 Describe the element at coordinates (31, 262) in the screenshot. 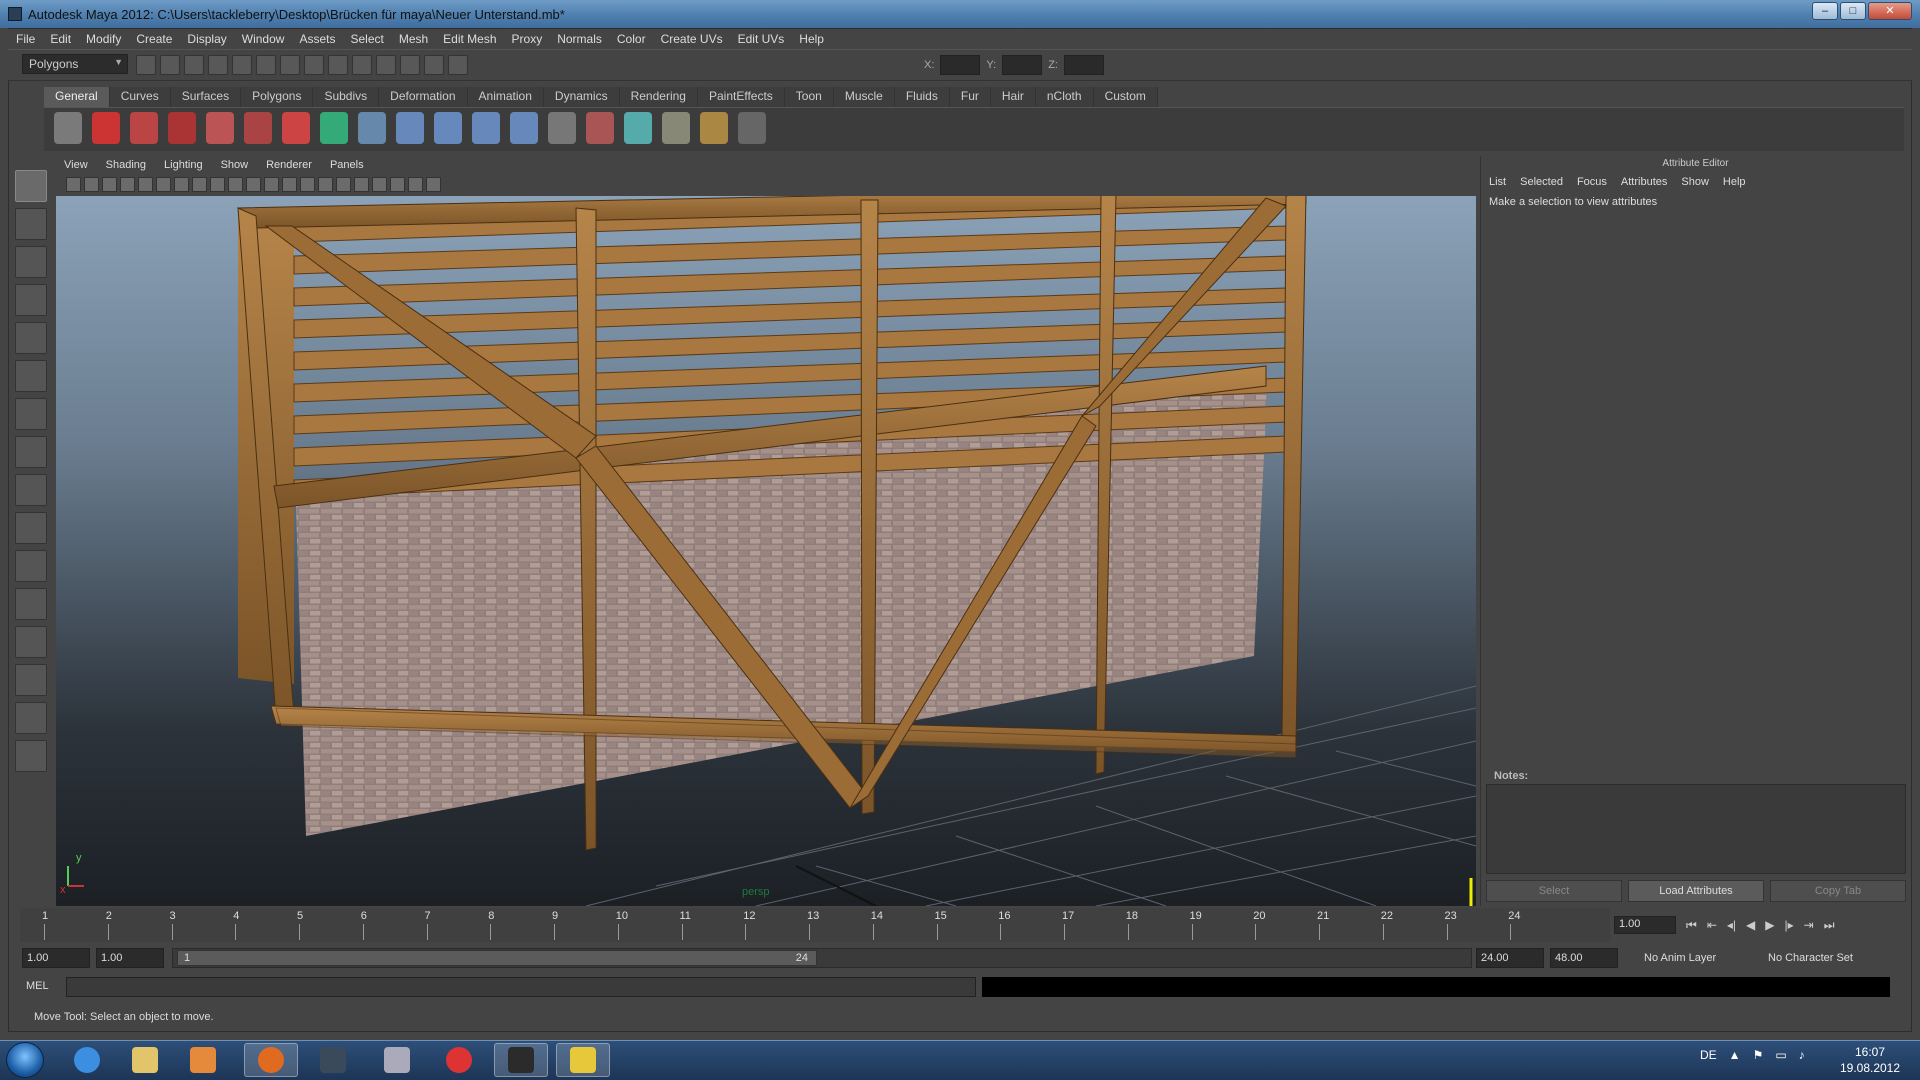

I see `paint-select-tool-icon` at that location.